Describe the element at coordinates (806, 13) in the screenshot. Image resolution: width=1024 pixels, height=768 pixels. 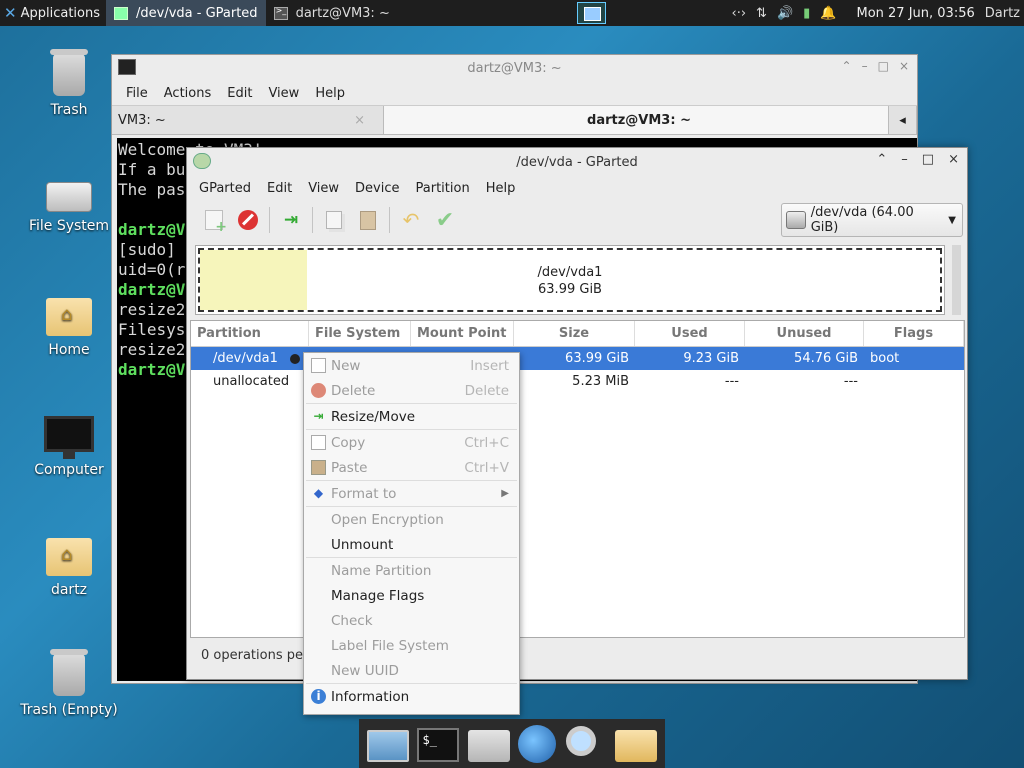
I see `battery-icon: ▮` at that location.